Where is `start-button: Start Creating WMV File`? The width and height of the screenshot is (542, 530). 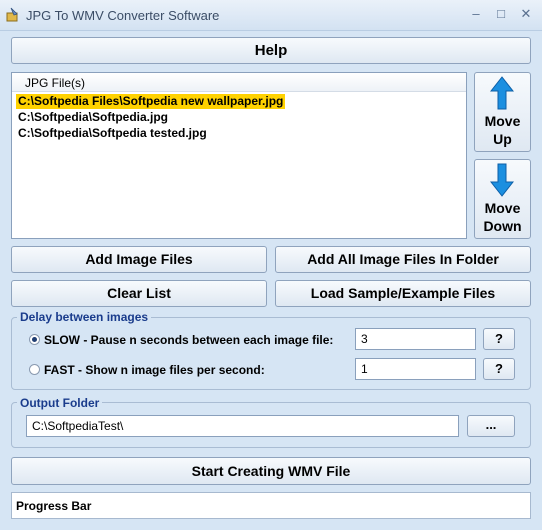 start-button: Start Creating WMV File is located at coordinates (271, 471).